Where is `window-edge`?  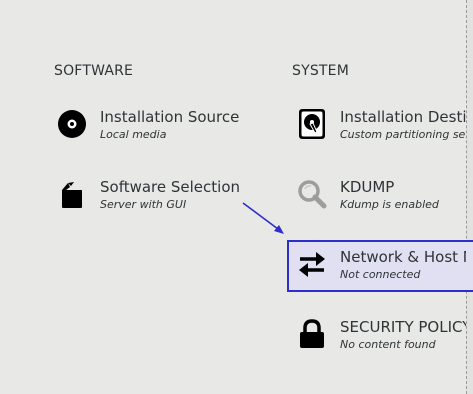
window-edge is located at coordinates (470, 197).